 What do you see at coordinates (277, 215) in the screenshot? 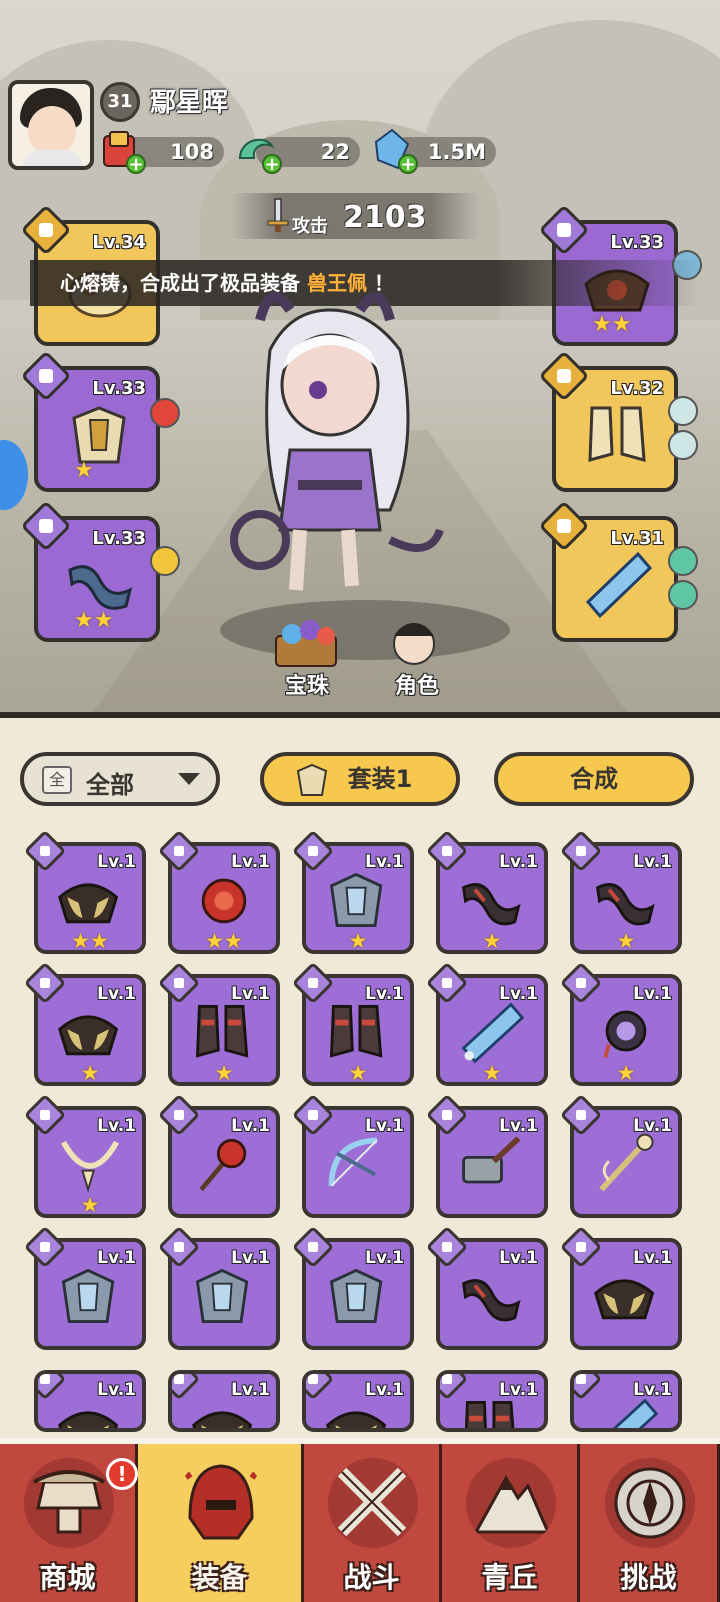
I see `sword-icon` at bounding box center [277, 215].